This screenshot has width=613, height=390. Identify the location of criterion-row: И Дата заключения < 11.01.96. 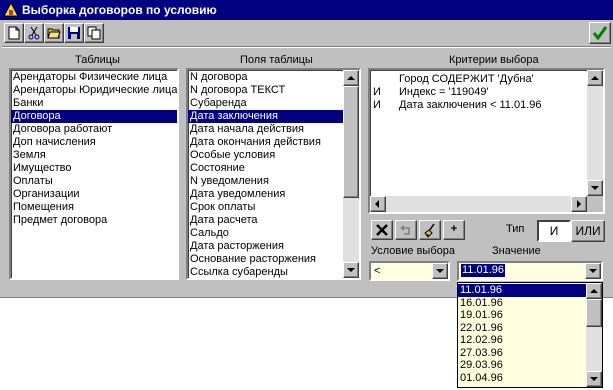
(457, 105).